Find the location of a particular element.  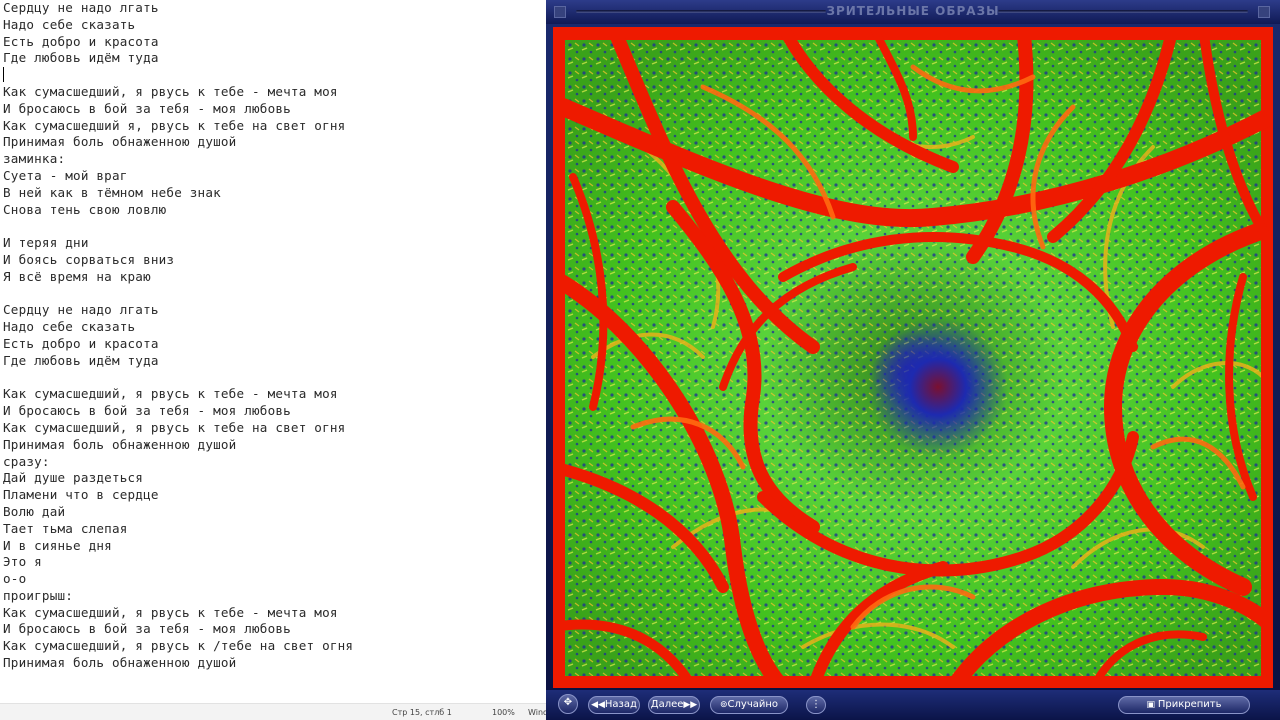

text-line: Тает тьма слепая is located at coordinates (273, 529).